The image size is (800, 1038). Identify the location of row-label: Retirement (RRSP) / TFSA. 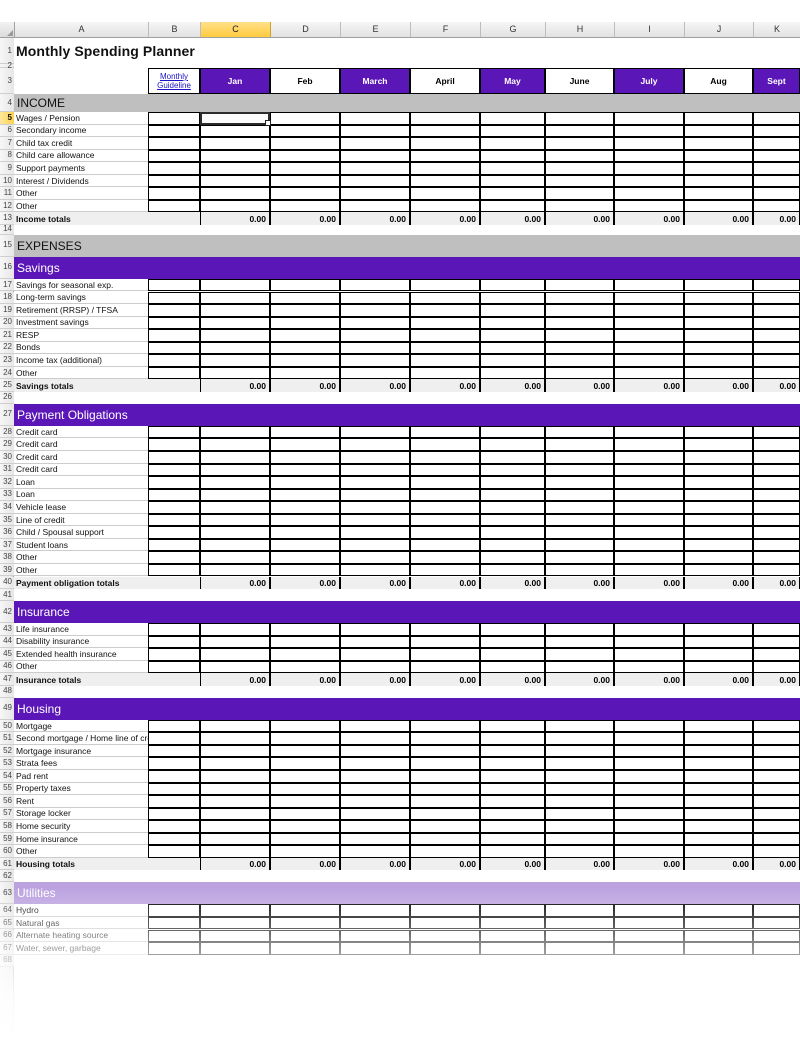
(81, 310).